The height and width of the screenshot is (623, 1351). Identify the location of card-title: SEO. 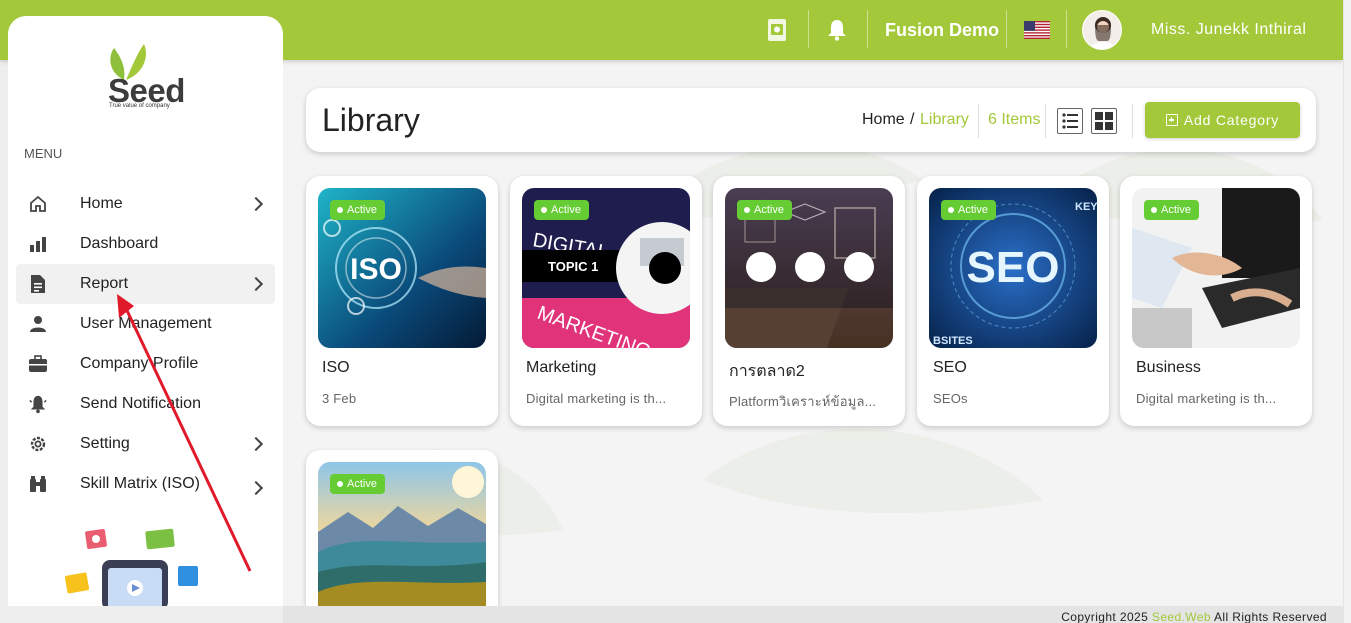
(950, 367).